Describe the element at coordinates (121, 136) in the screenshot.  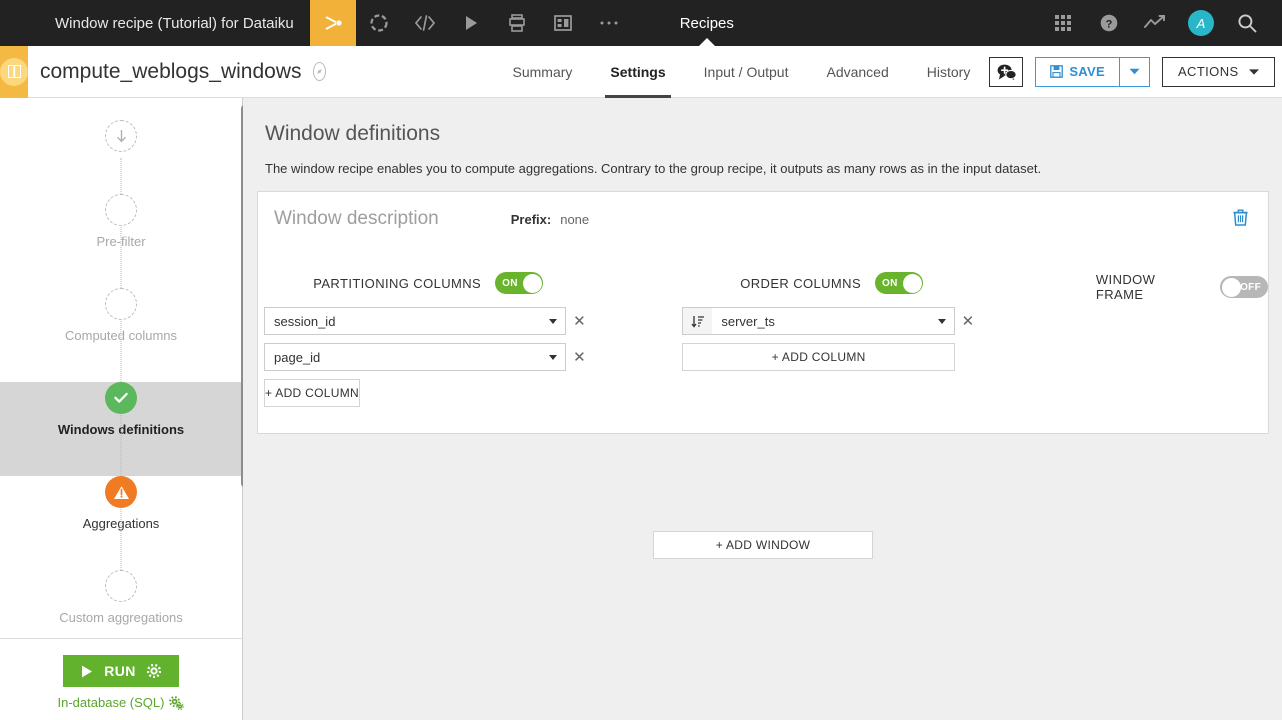
I see `input-node-icon` at that location.